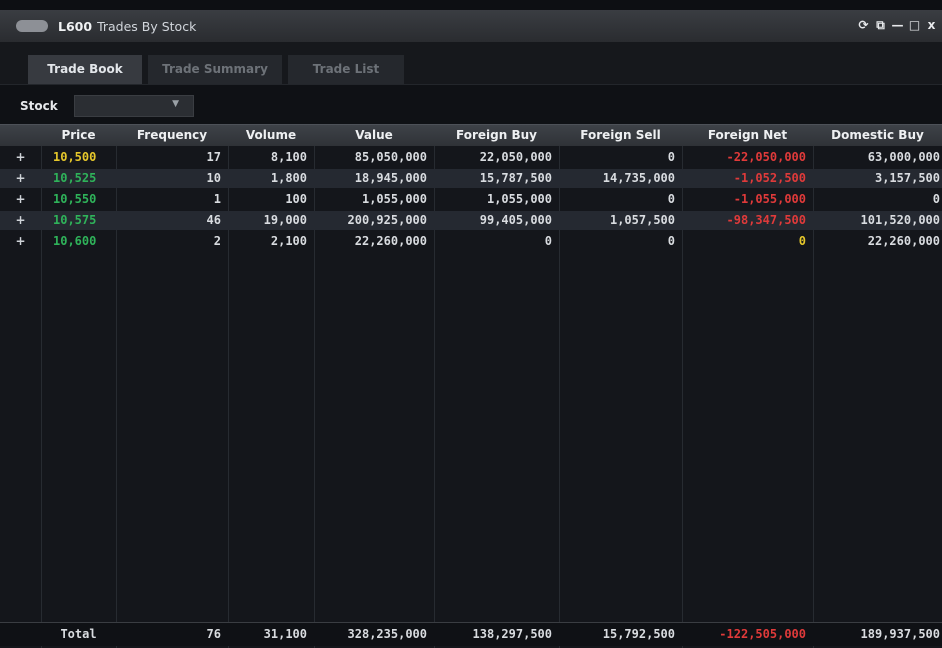 This screenshot has height=648, width=942. I want to click on minimize-icon: —, so click(897, 25).